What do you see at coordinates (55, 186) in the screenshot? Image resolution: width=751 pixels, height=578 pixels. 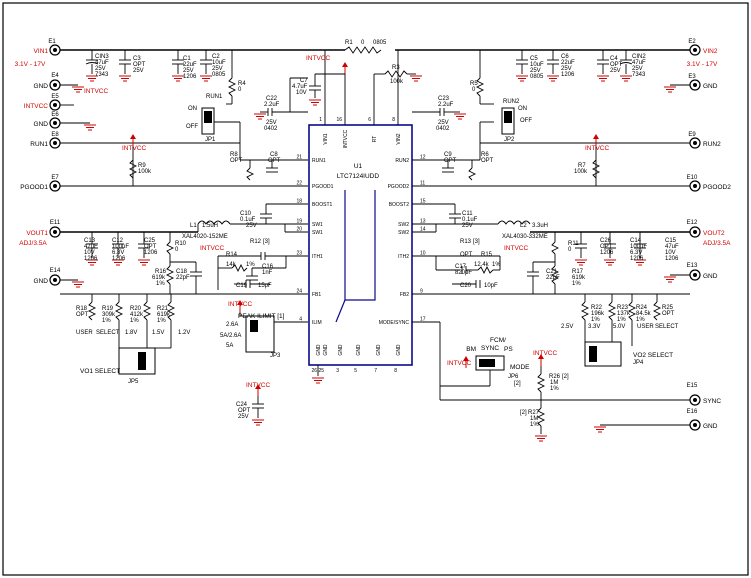 I see `terminal-e7` at bounding box center [55, 186].